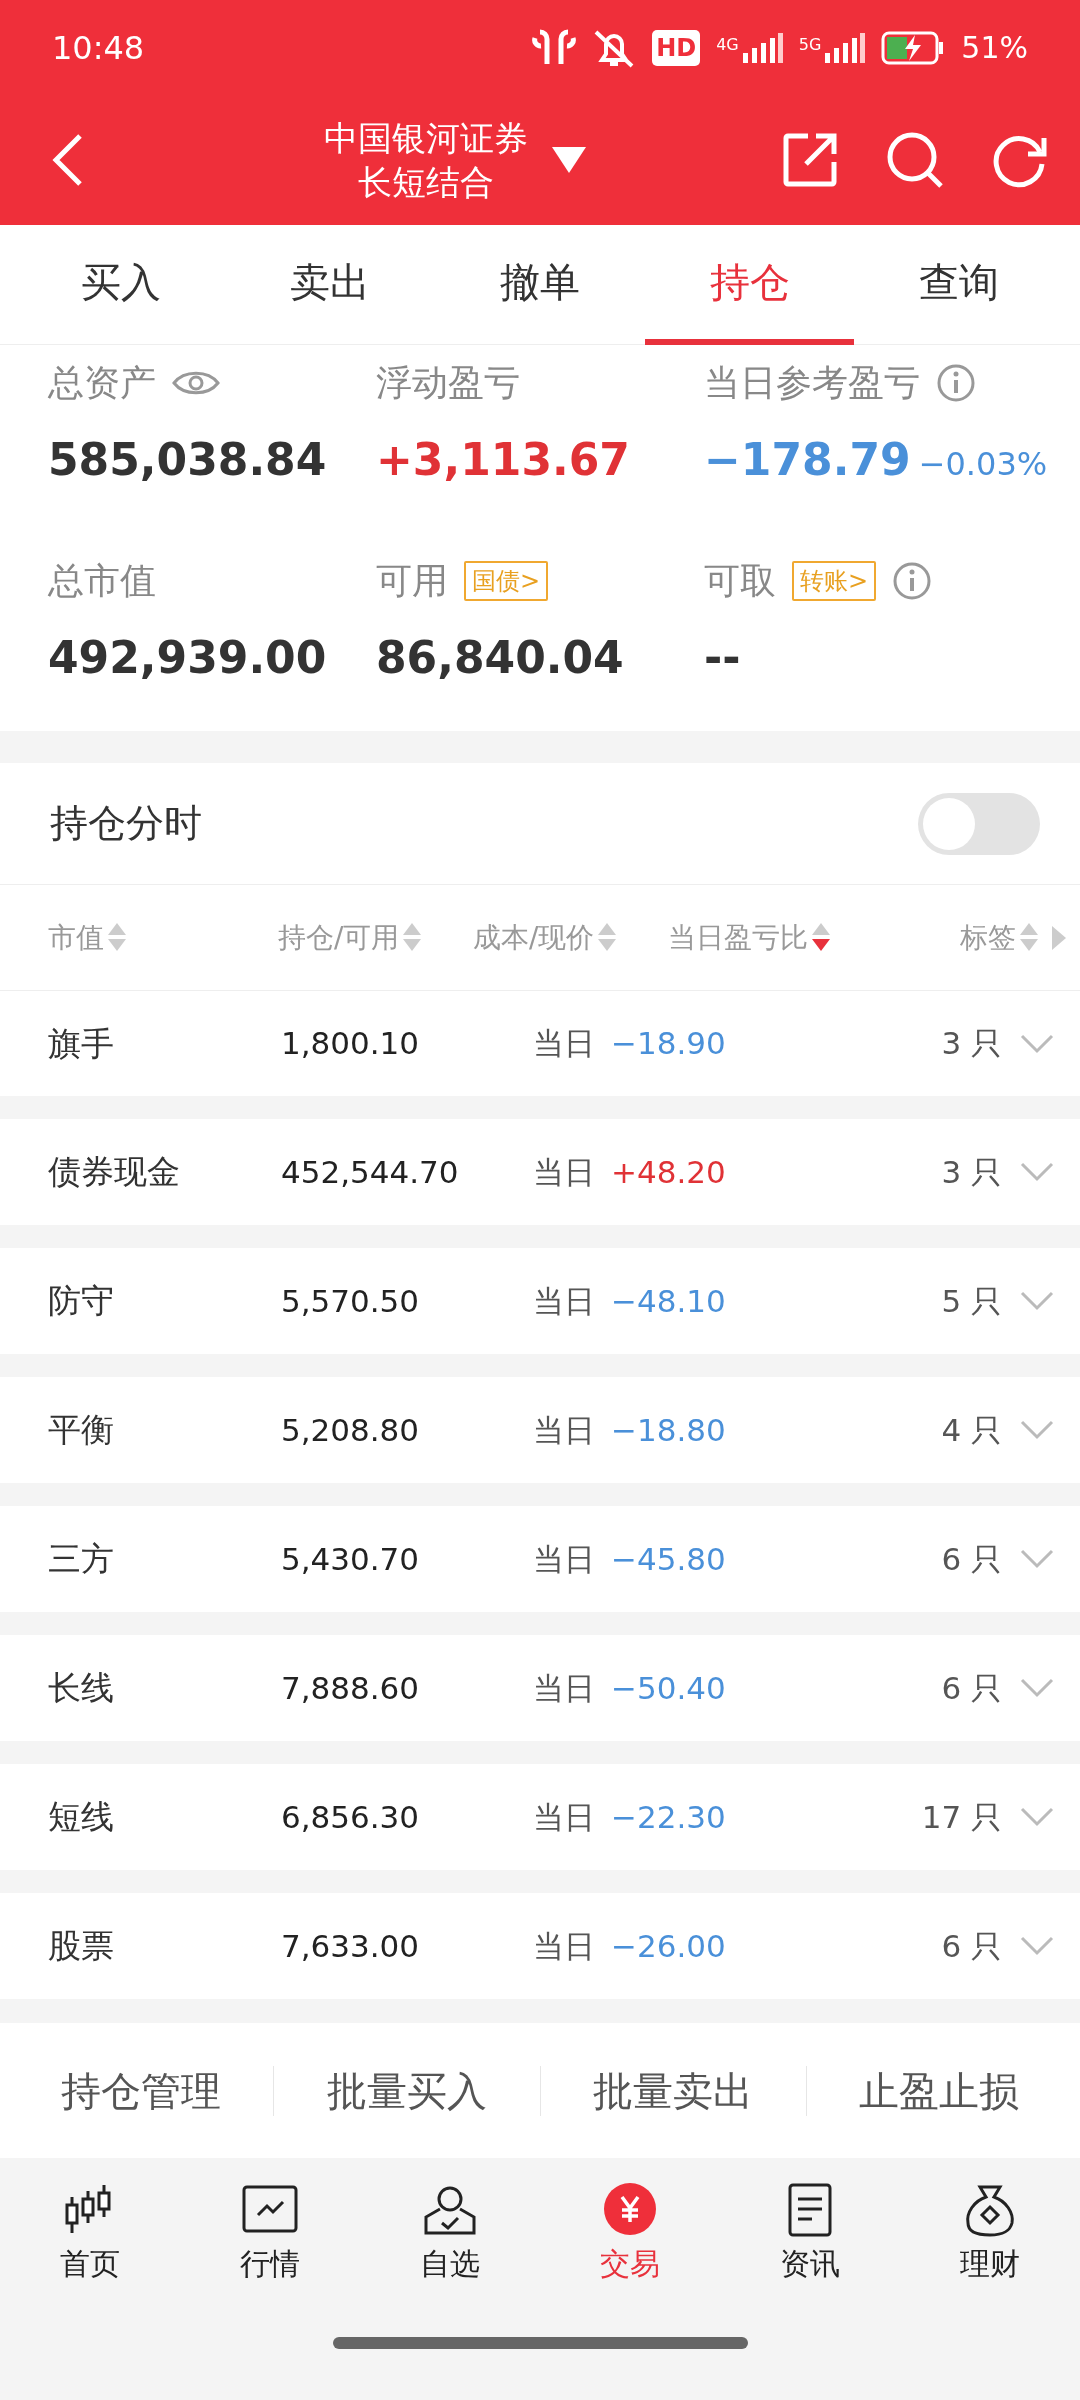 This screenshot has width=1080, height=2400. I want to click on holding-value: 5,570.50, so click(351, 1301).